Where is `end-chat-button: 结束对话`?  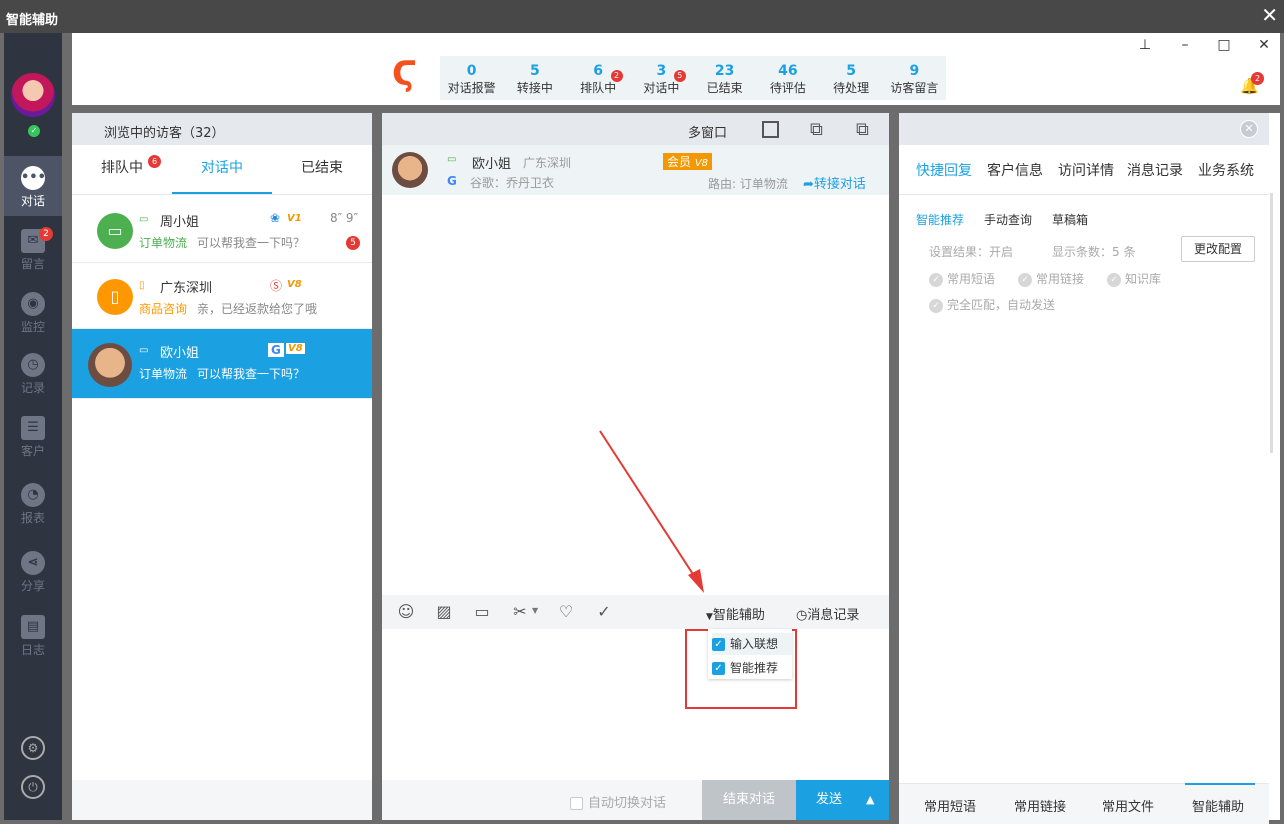 end-chat-button: 结束对话 is located at coordinates (749, 800).